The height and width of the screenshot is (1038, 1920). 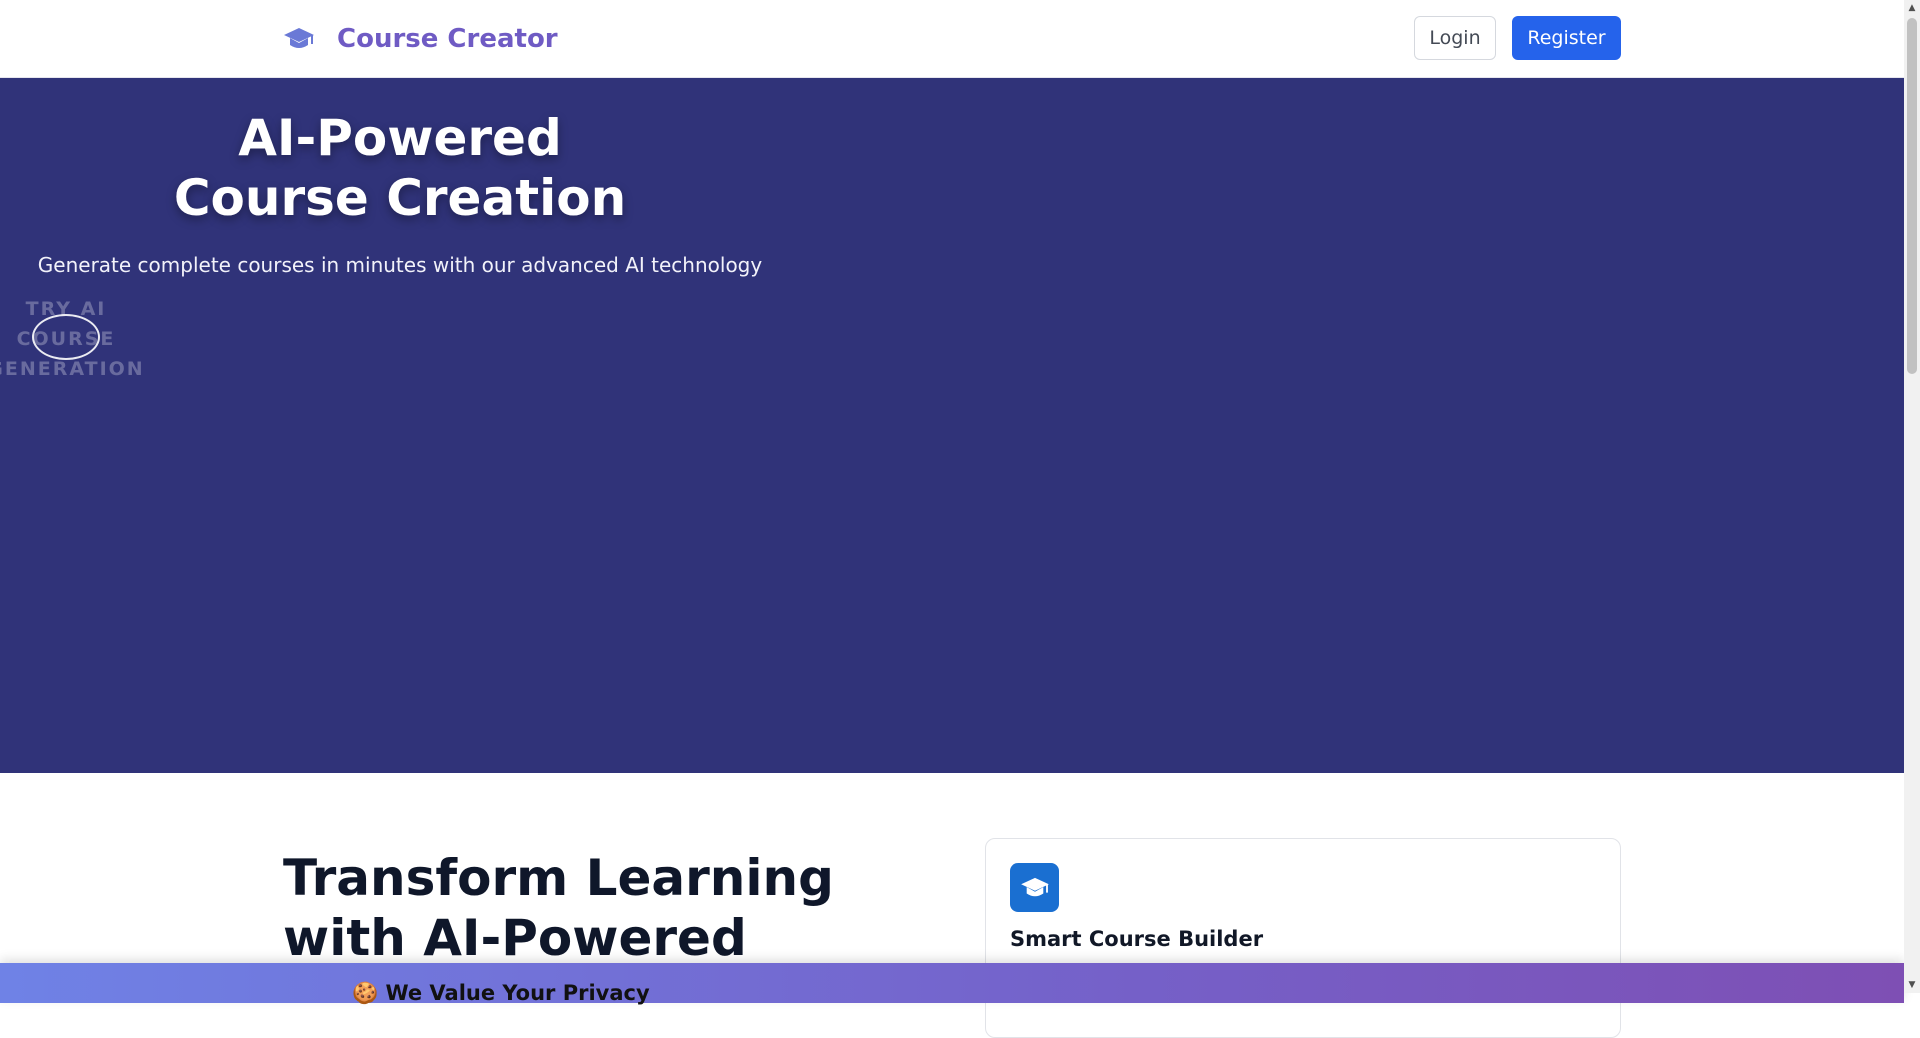 I want to click on feature-card-smart-course-builder: Smart Course Builder, so click(x=1303, y=938).